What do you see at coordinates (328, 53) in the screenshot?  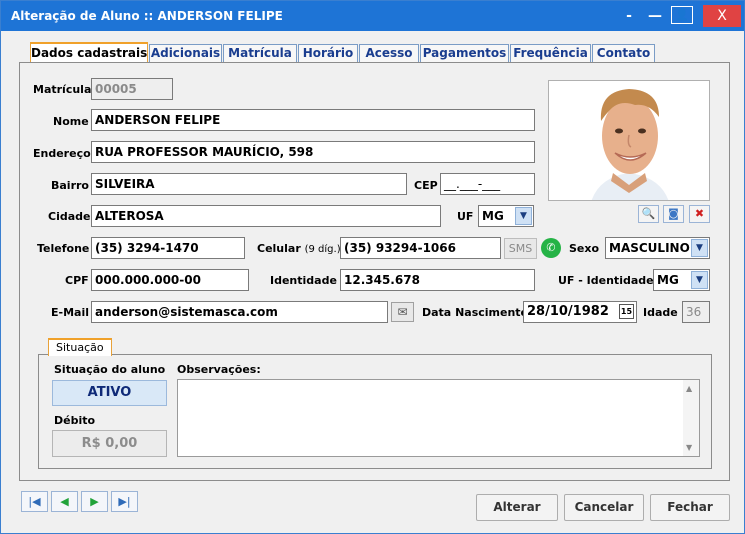 I see `tab-horario: Horário` at bounding box center [328, 53].